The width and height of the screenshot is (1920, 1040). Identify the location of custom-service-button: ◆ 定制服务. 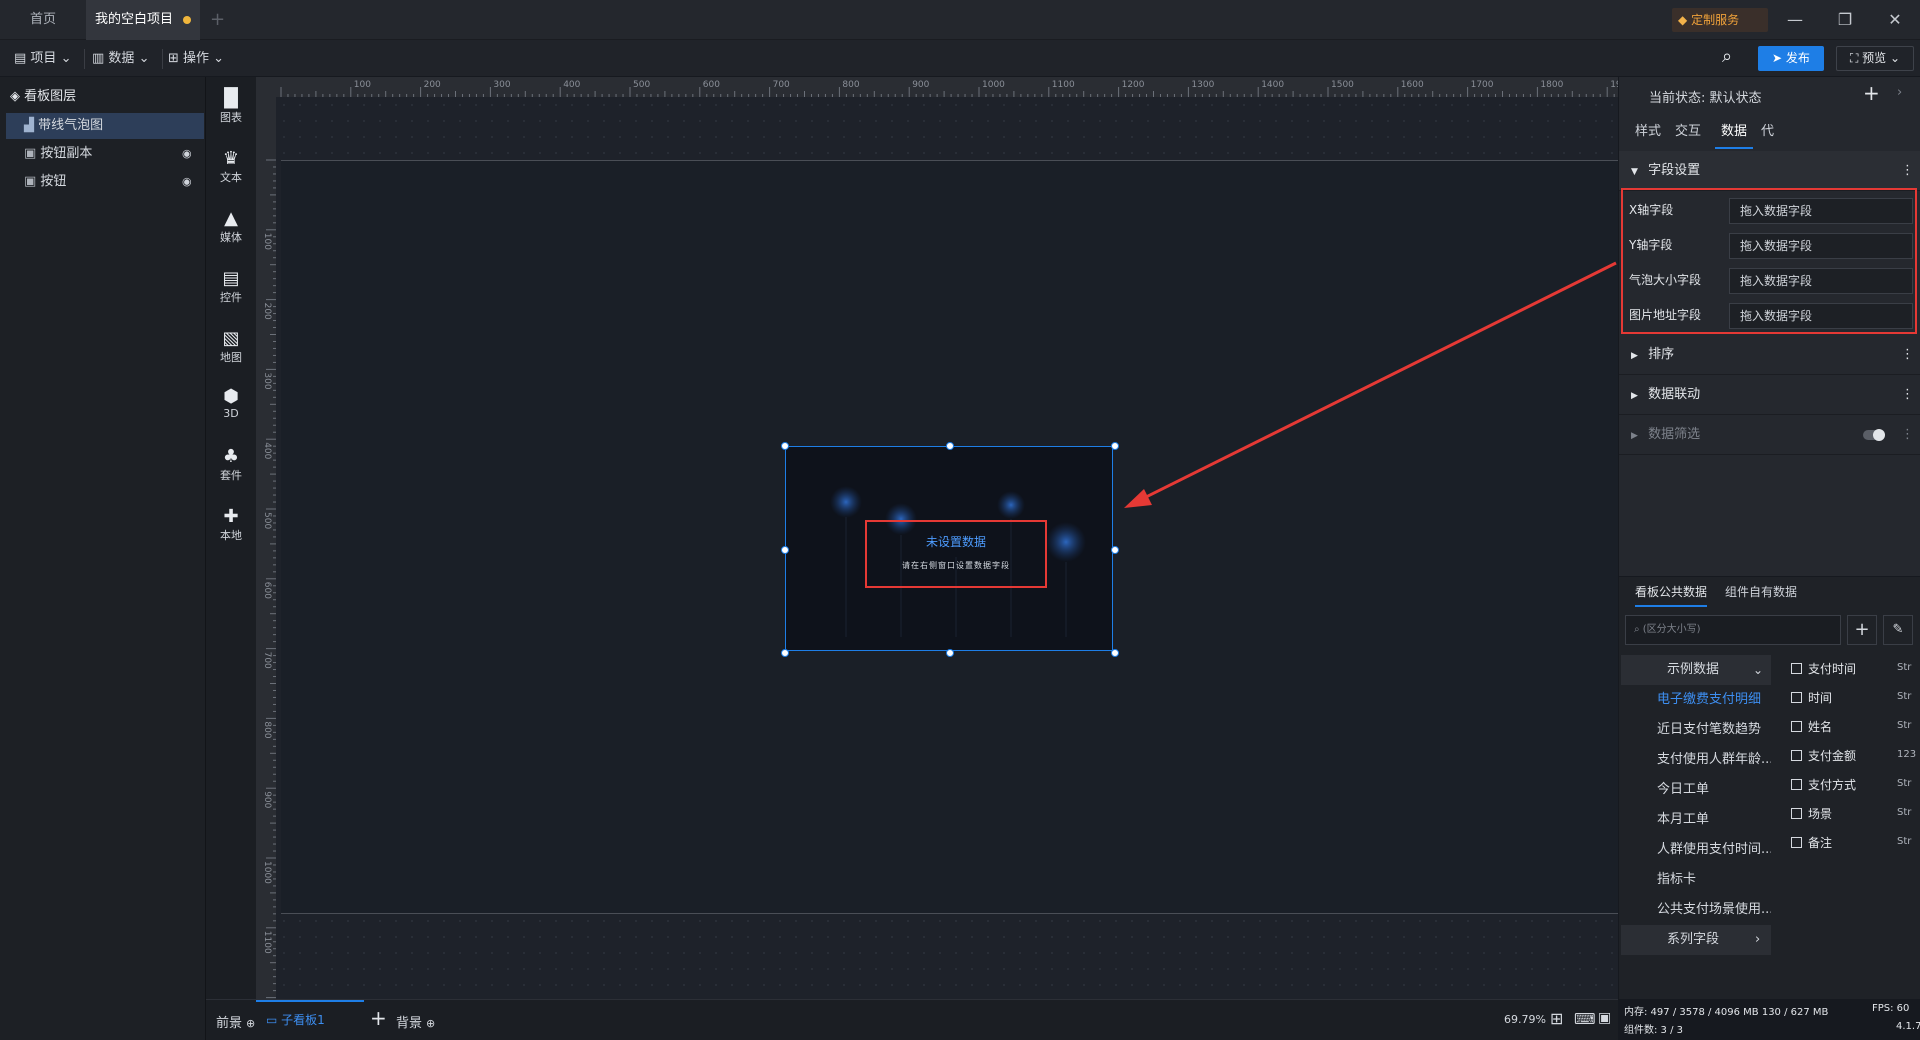
(1720, 20).